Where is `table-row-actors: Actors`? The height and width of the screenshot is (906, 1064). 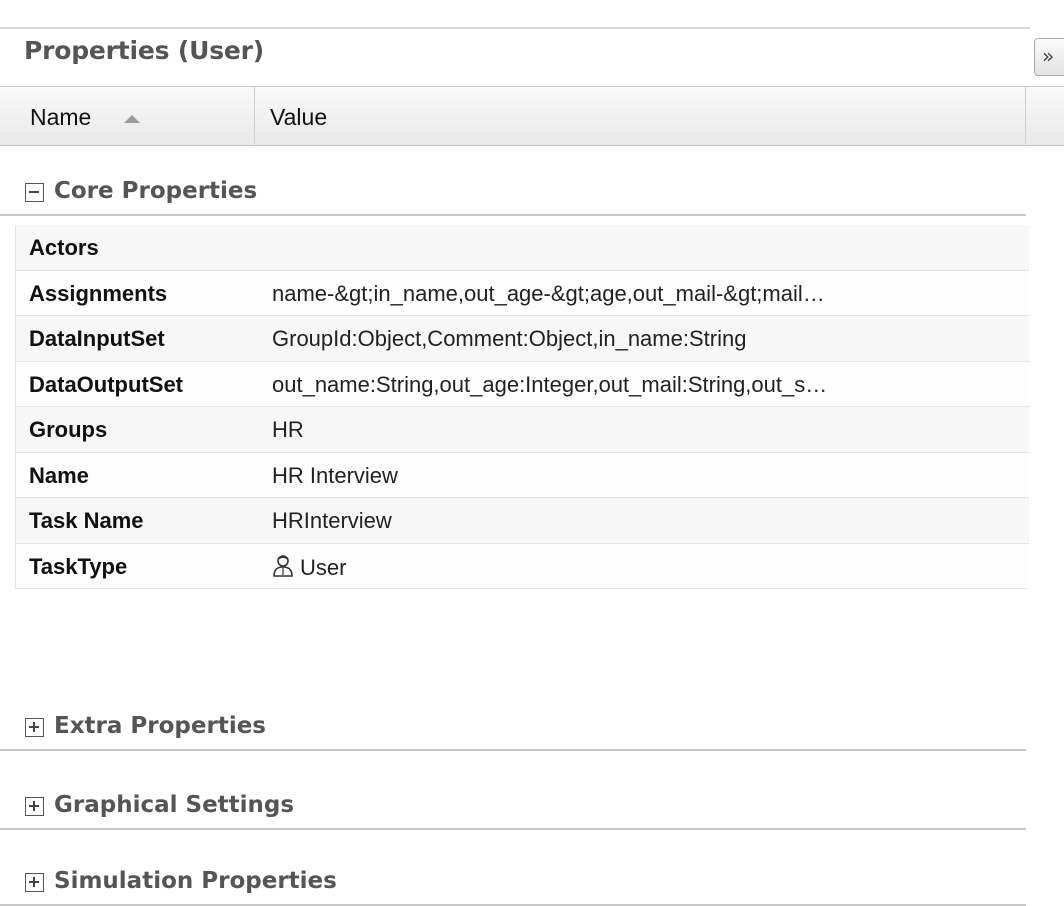 table-row-actors: Actors is located at coordinates (522, 248).